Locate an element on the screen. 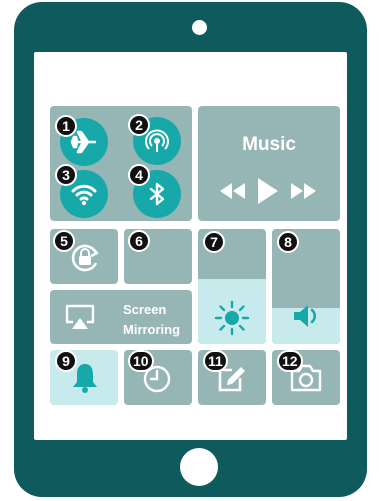  badge-brightness: 7 is located at coordinates (214, 242).